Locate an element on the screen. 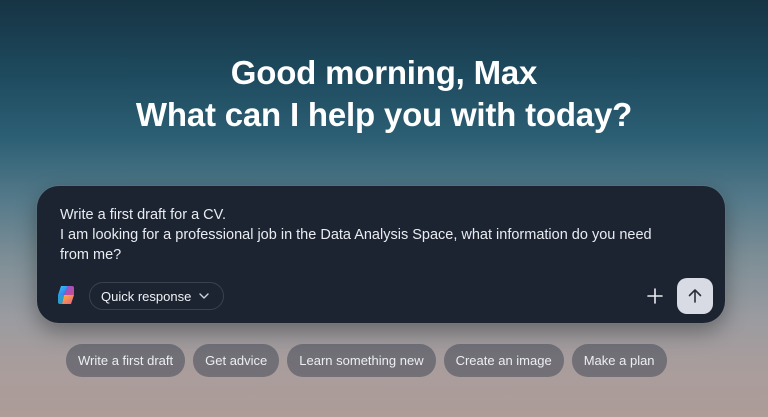 The image size is (768, 417). arrow-up-icon is located at coordinates (695, 296).